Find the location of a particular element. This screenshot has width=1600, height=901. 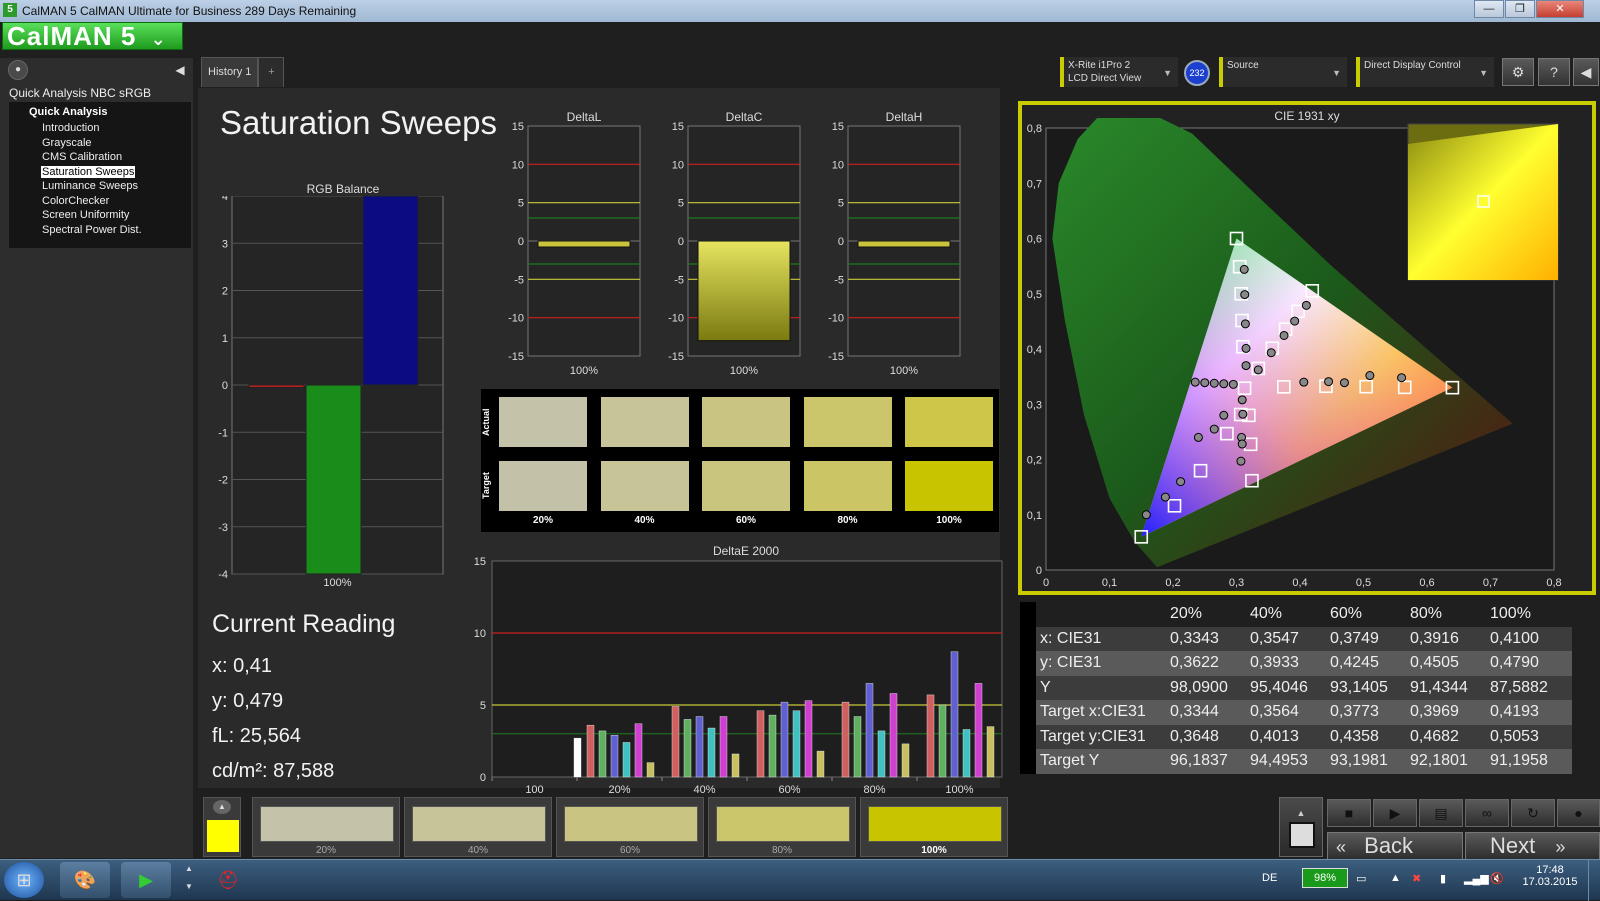

display-selector: Direct Display Control ▼ is located at coordinates (1425, 72).